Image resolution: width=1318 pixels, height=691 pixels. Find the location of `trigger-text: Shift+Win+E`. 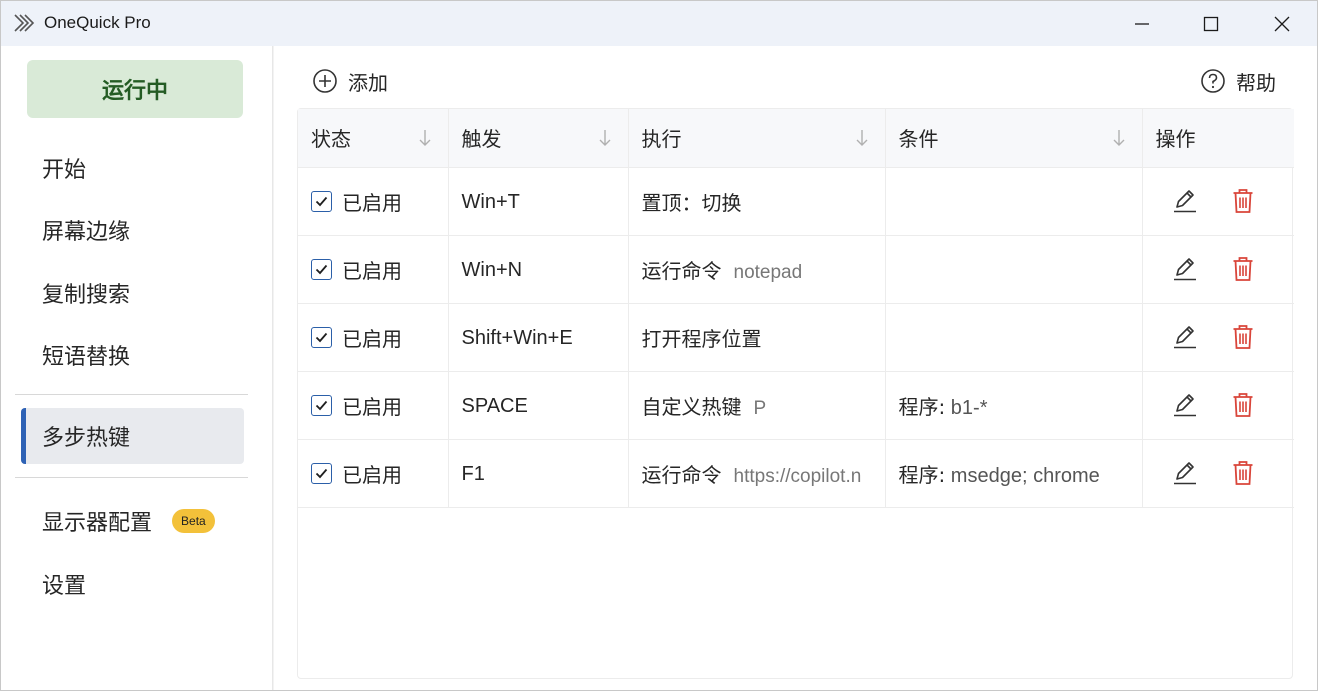

trigger-text: Shift+Win+E is located at coordinates (517, 337).